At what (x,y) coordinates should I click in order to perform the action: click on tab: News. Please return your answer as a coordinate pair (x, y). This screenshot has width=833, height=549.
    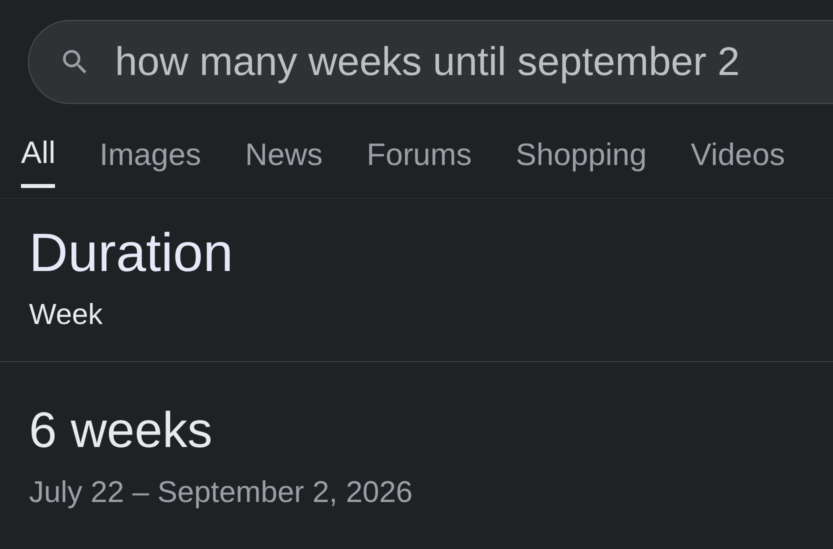
    Looking at the image, I should click on (284, 160).